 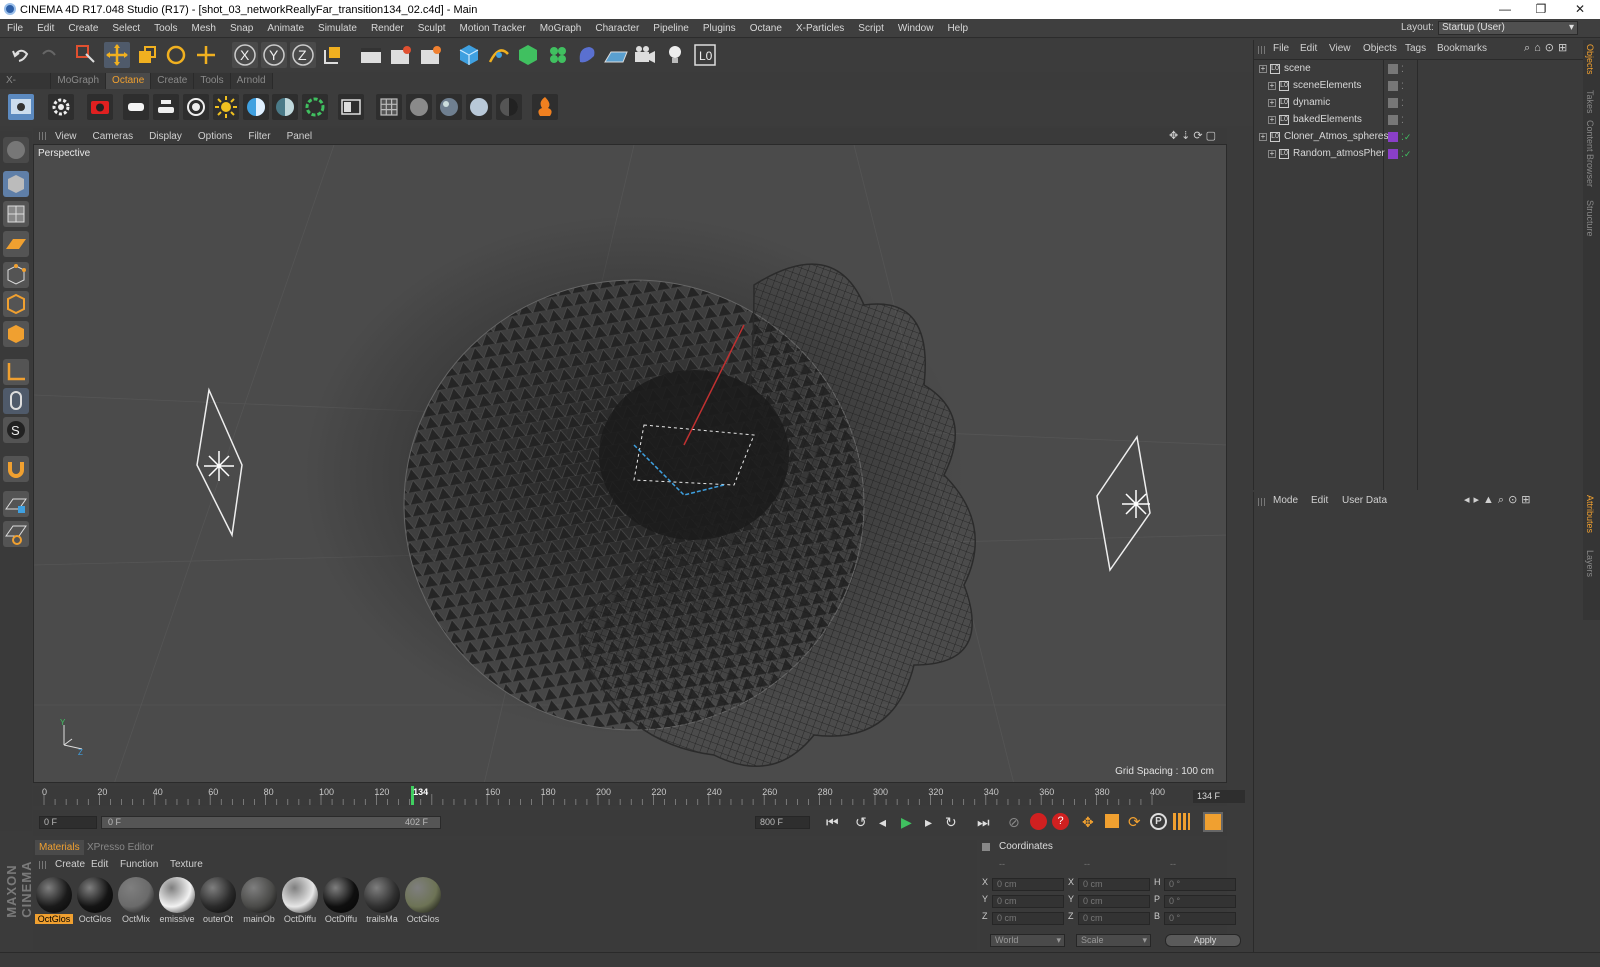 I want to click on material-swatch: OctDiffu, so click(x=300, y=900).